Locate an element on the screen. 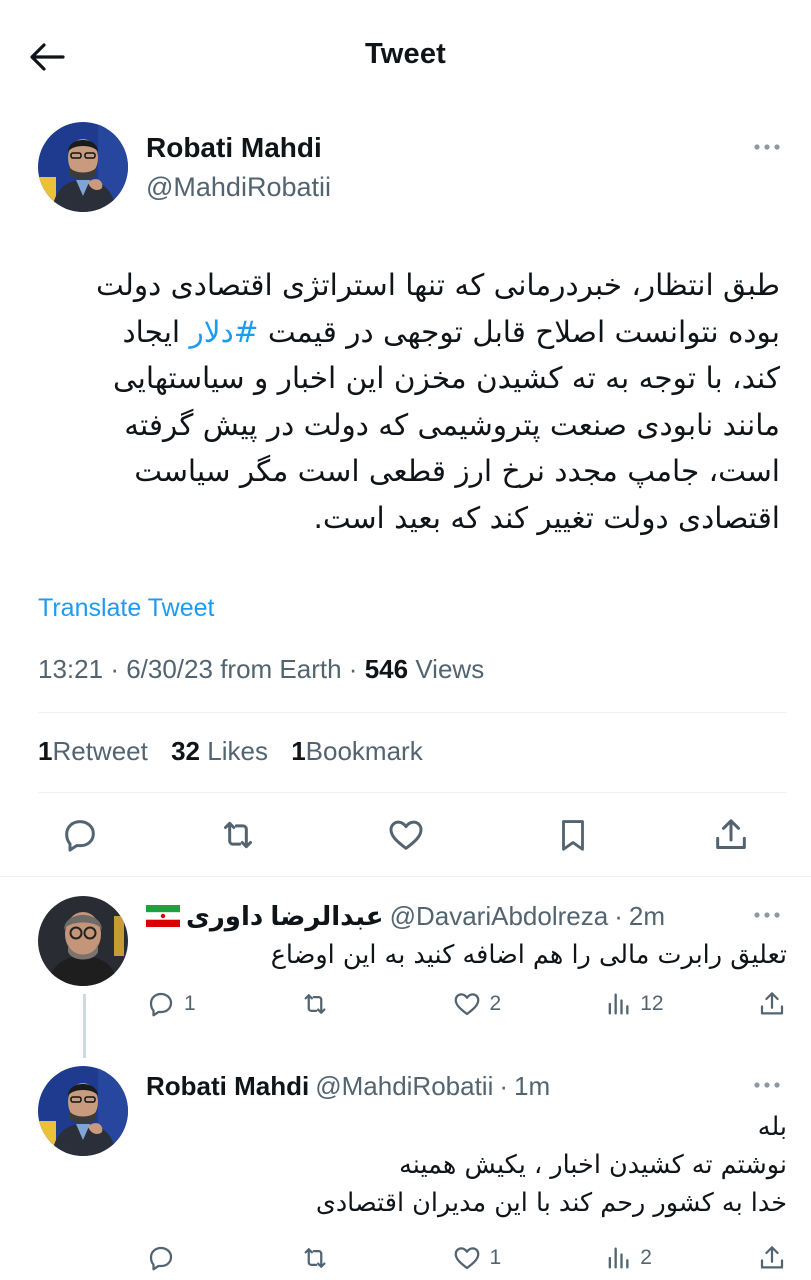  translate-tweet-link: Translate Tweet is located at coordinates (126, 608).